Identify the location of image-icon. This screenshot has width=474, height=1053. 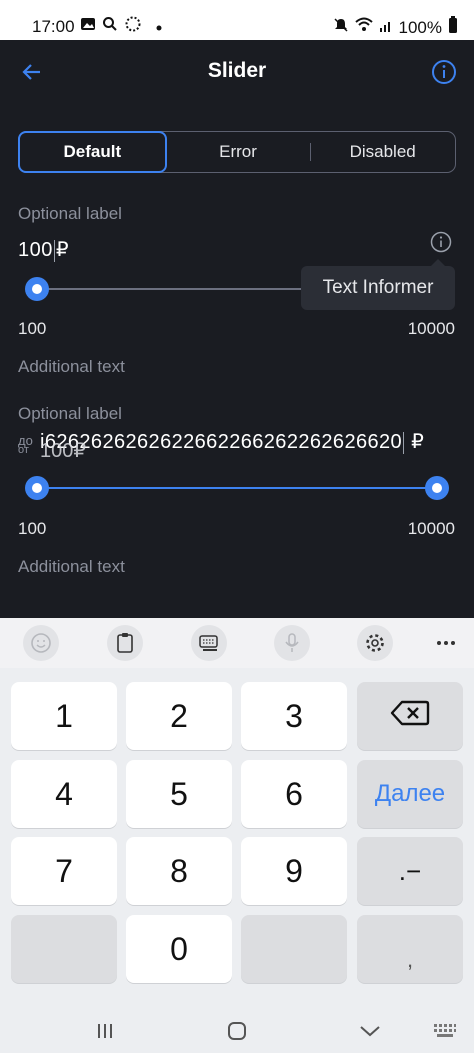
(88, 26).